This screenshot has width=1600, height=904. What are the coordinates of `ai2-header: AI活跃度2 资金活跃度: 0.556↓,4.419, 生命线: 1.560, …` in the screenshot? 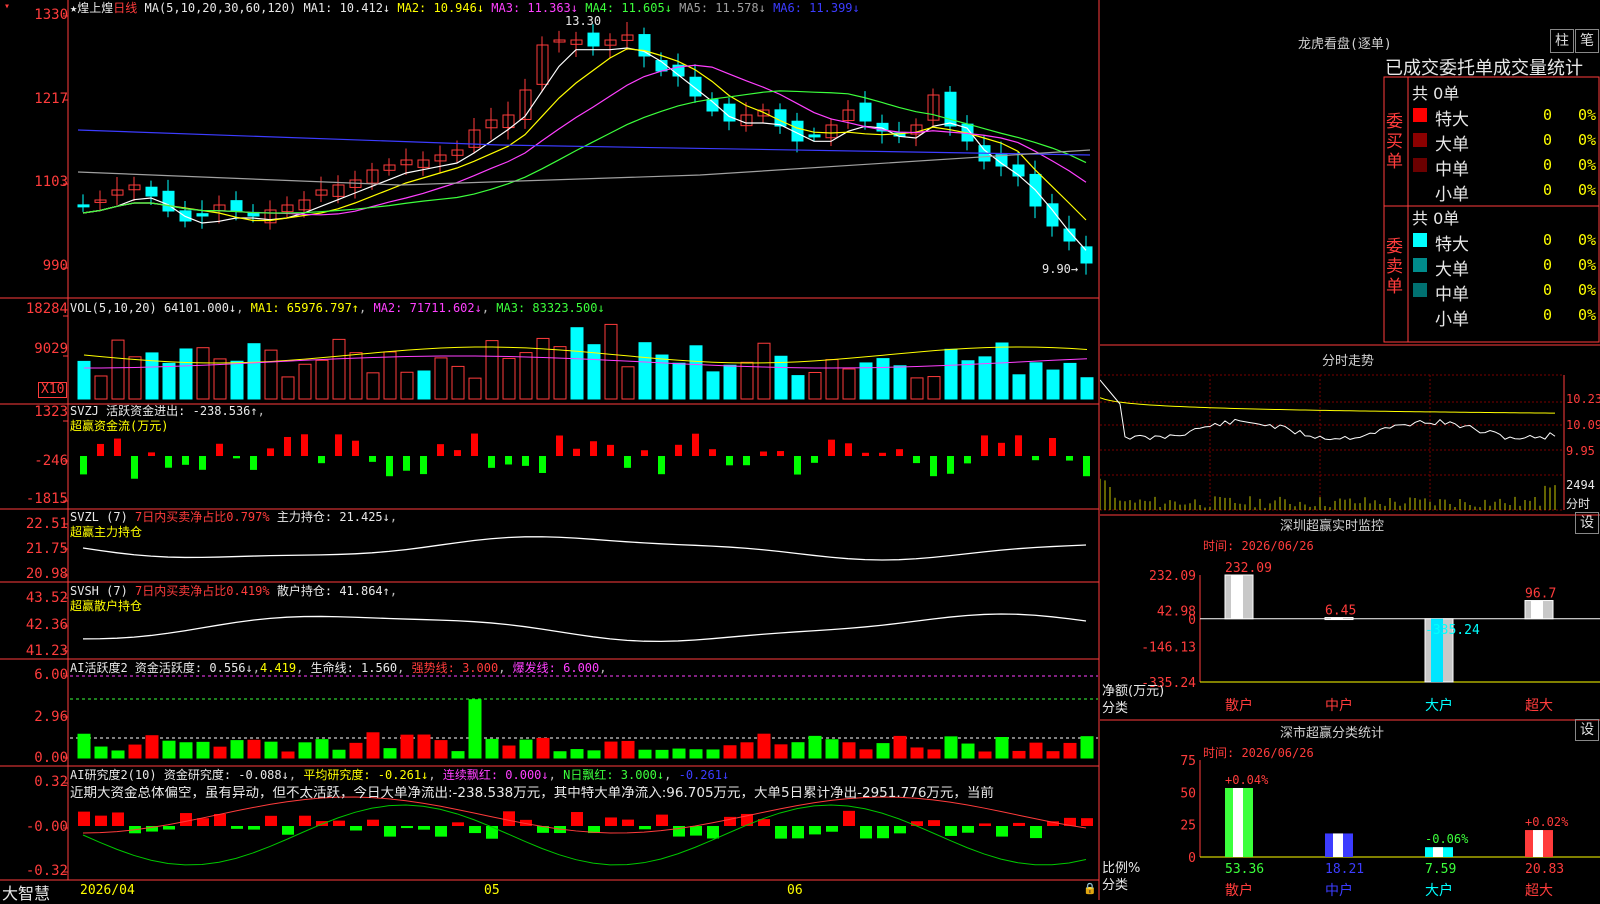 It's located at (338, 668).